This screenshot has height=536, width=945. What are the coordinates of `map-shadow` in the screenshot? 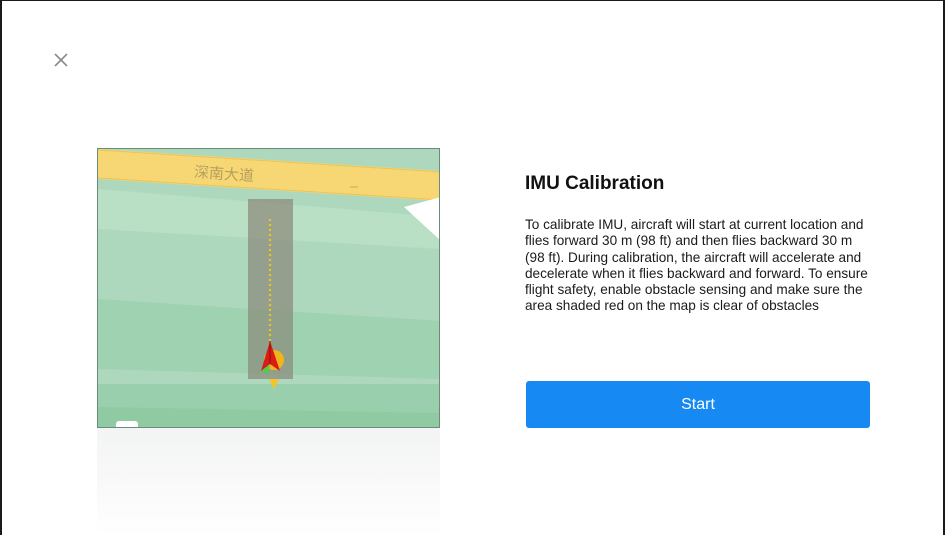 It's located at (268, 482).